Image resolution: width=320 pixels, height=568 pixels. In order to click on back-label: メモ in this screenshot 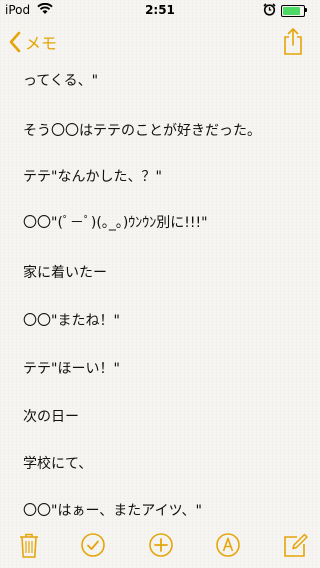, I will do `click(41, 43)`.